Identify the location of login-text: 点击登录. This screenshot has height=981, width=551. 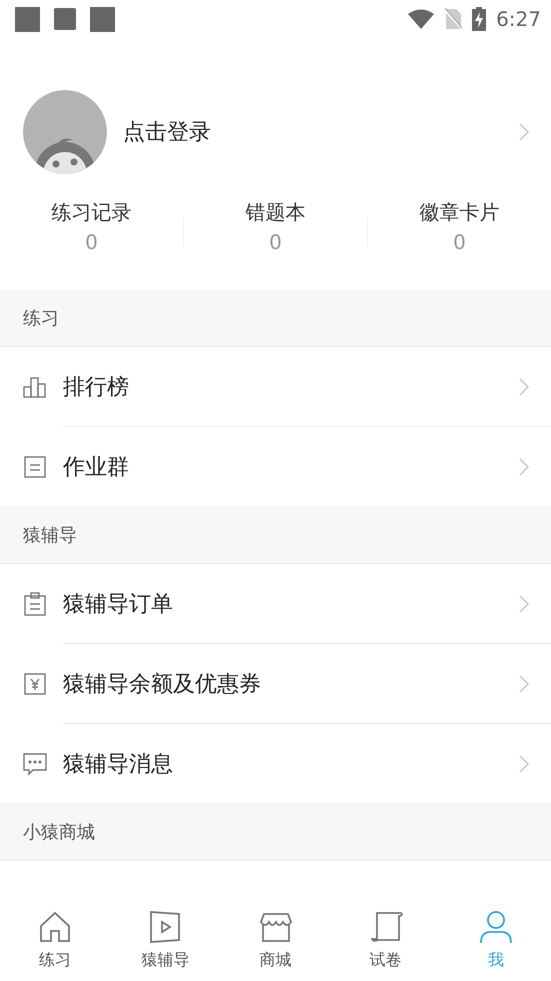
(167, 133).